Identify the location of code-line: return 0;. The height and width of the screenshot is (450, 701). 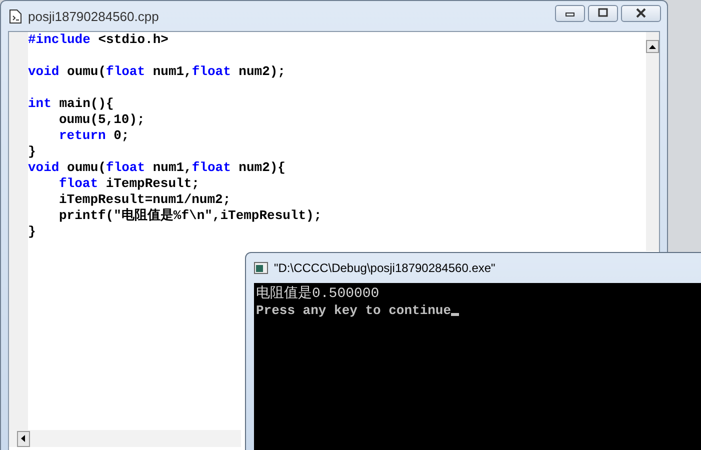
(94, 136).